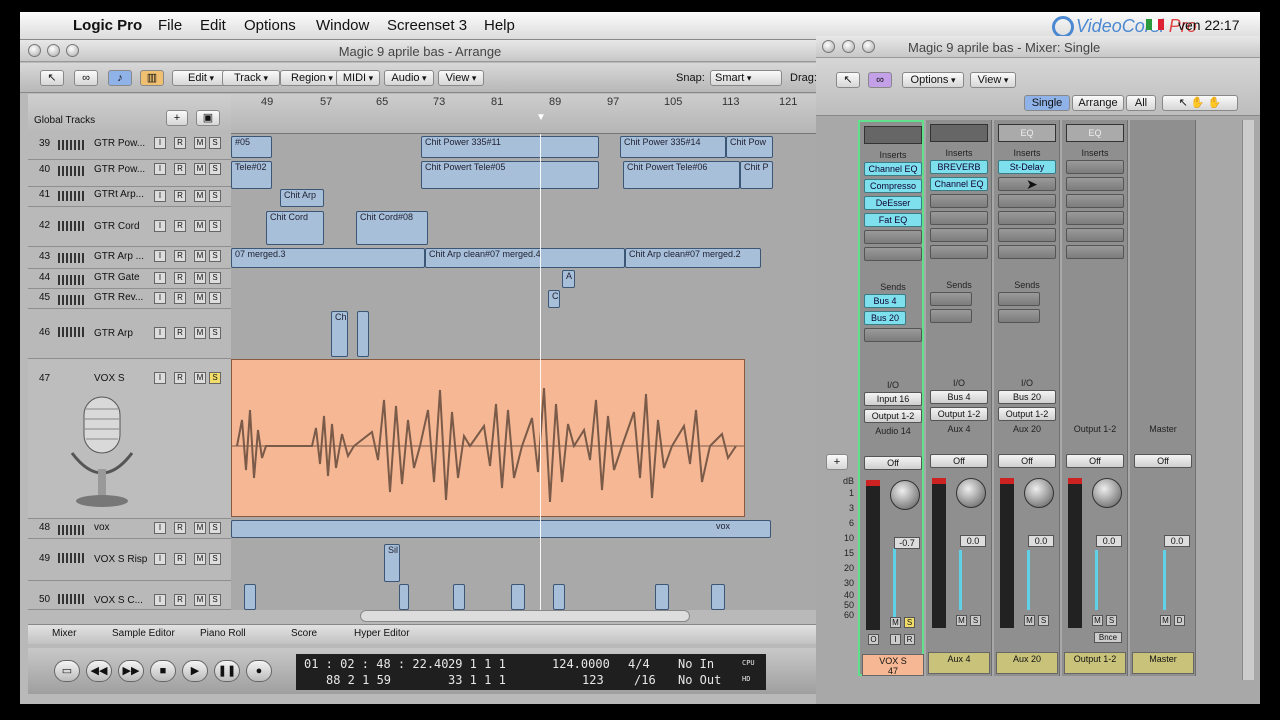  What do you see at coordinates (177, 118) in the screenshot?
I see `add-track-icon: +` at bounding box center [177, 118].